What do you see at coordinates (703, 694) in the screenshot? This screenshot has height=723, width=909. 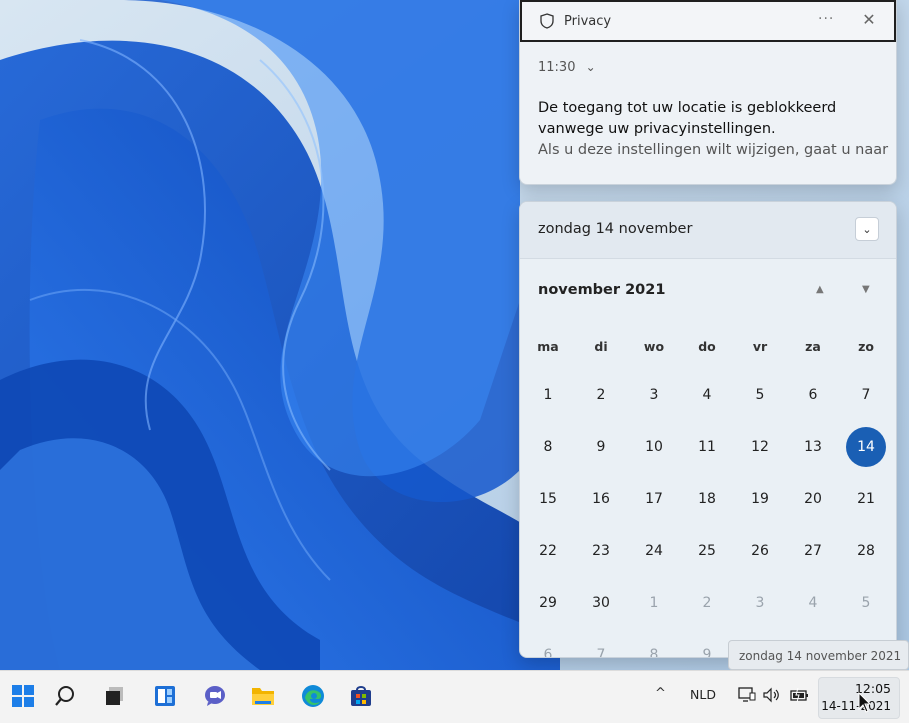 I see `language-indicator: NLD` at bounding box center [703, 694].